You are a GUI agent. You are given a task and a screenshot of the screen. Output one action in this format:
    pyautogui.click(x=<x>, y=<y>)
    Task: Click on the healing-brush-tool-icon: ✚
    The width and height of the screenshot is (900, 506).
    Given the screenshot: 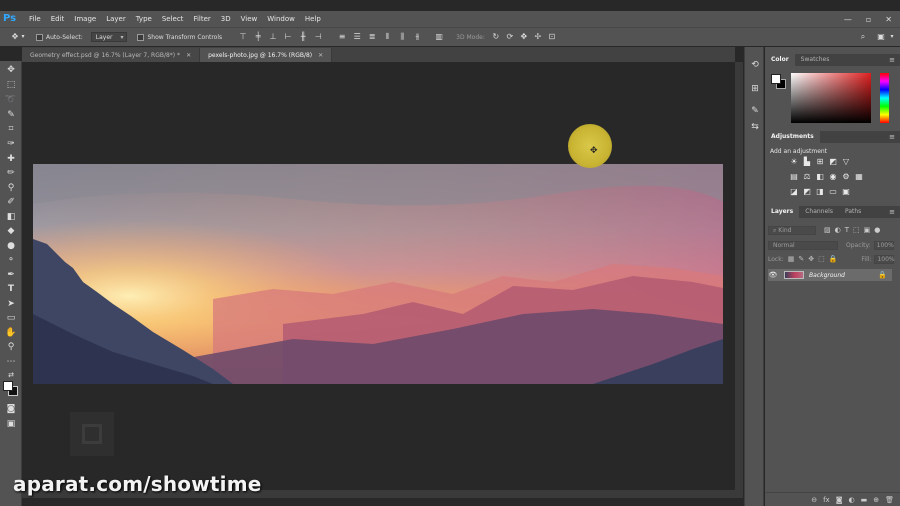 What is the action you would take?
    pyautogui.click(x=11, y=159)
    